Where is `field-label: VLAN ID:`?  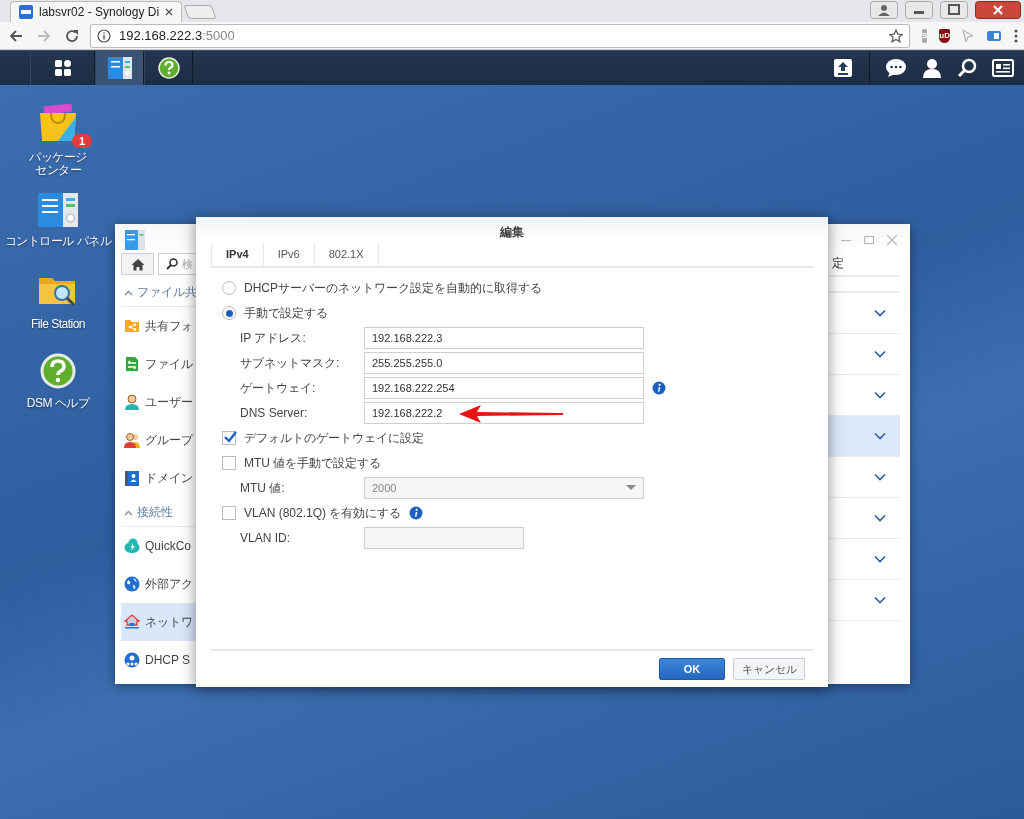
field-label: VLAN ID: is located at coordinates (265, 538).